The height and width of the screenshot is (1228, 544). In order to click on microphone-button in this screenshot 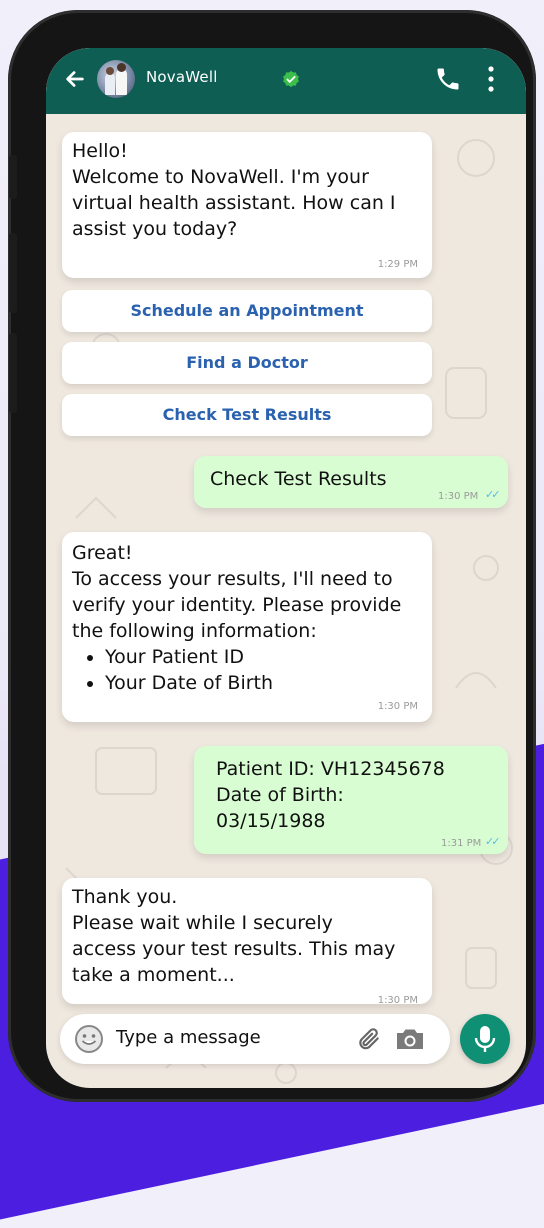, I will do `click(485, 1039)`.